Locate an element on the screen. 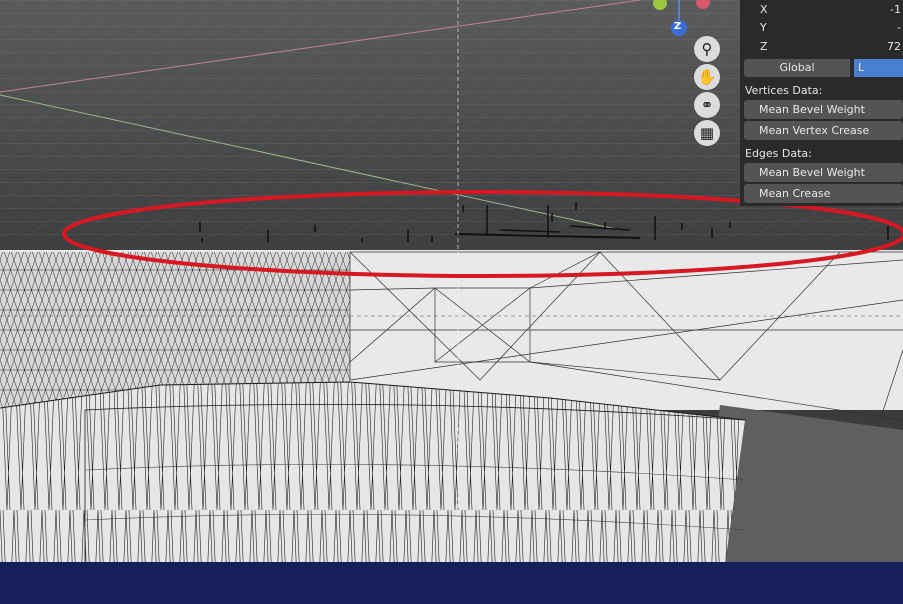 This screenshot has height=604, width=903. bottom-status-bar is located at coordinates (451, 583).